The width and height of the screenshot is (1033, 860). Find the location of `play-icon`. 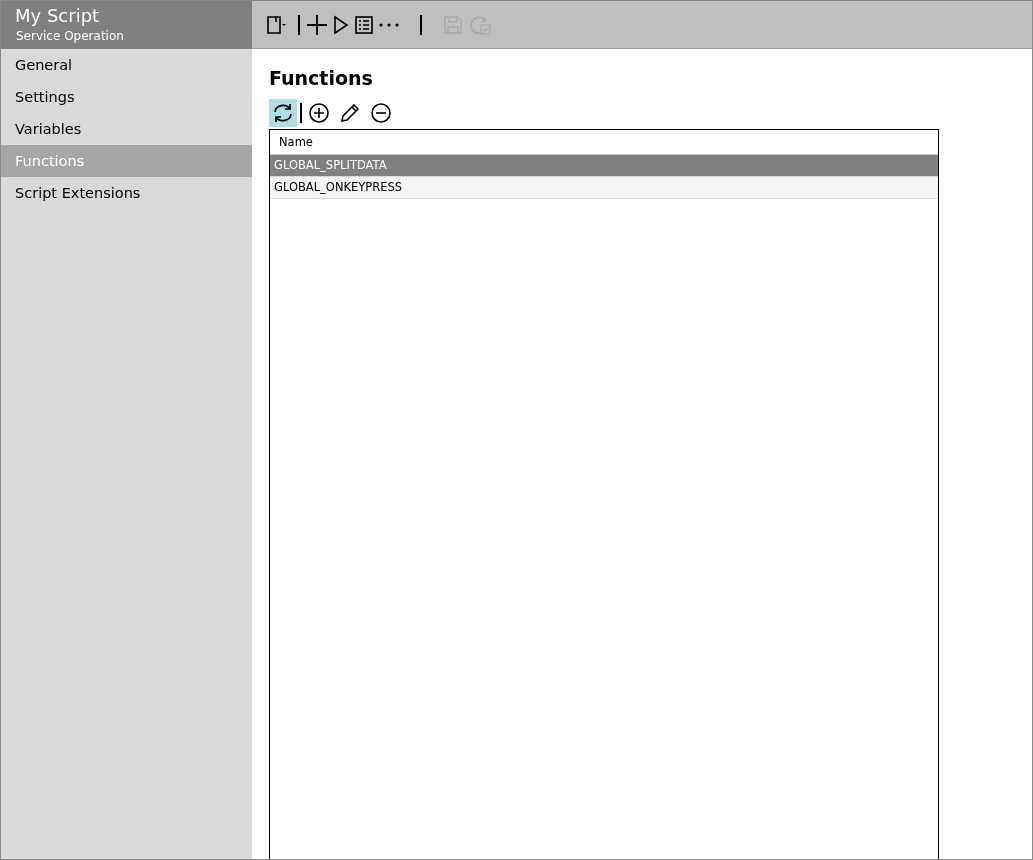

play-icon is located at coordinates (341, 24).